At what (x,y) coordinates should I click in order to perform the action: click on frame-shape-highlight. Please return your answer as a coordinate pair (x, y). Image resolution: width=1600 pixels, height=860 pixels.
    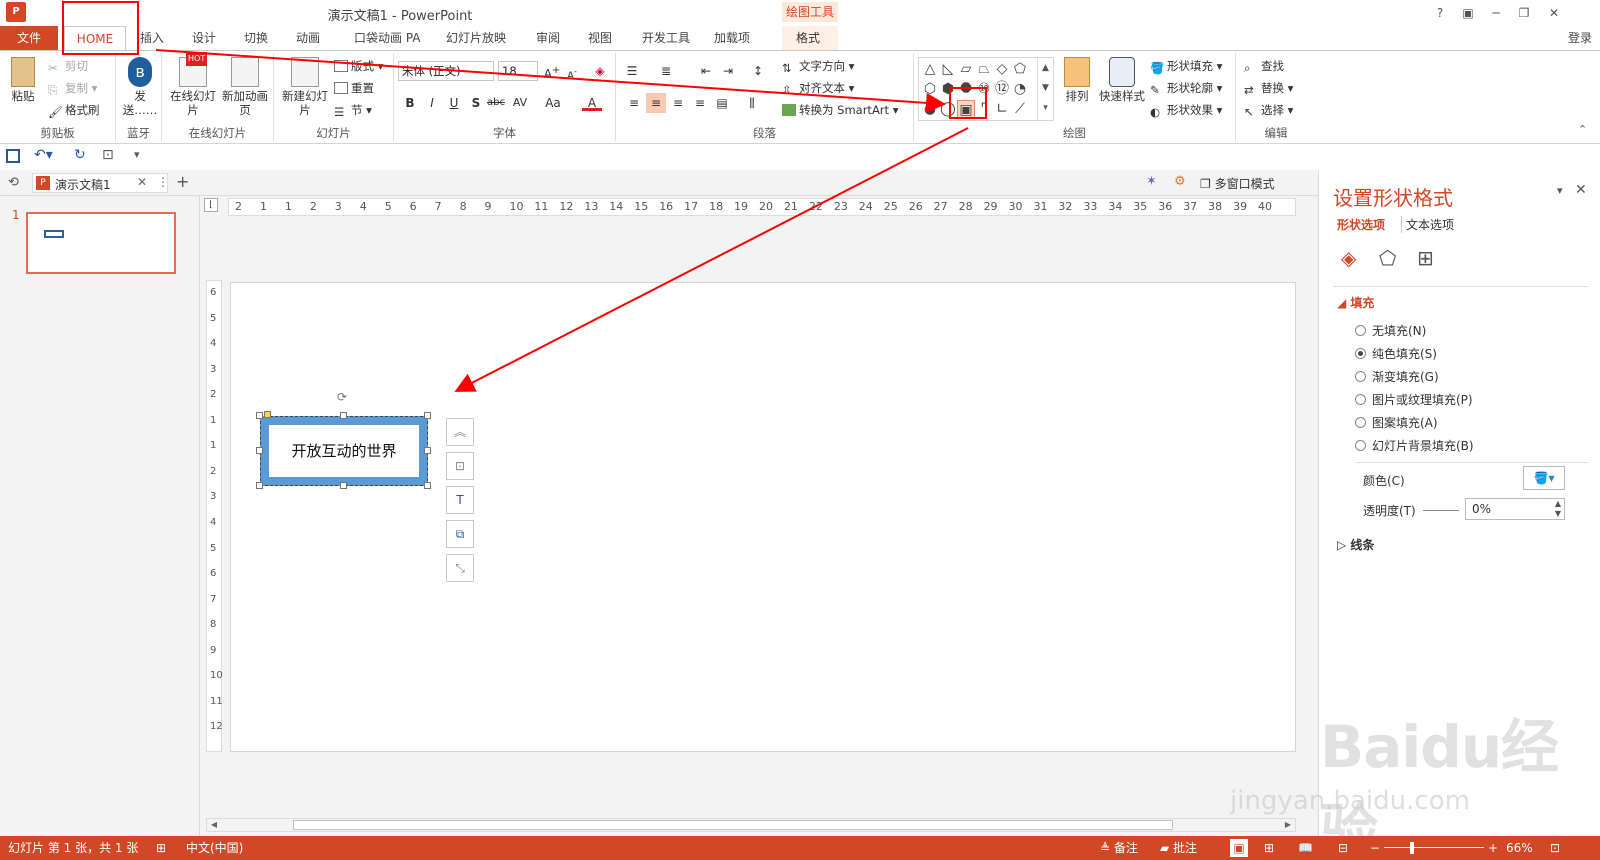
    Looking at the image, I should click on (968, 103).